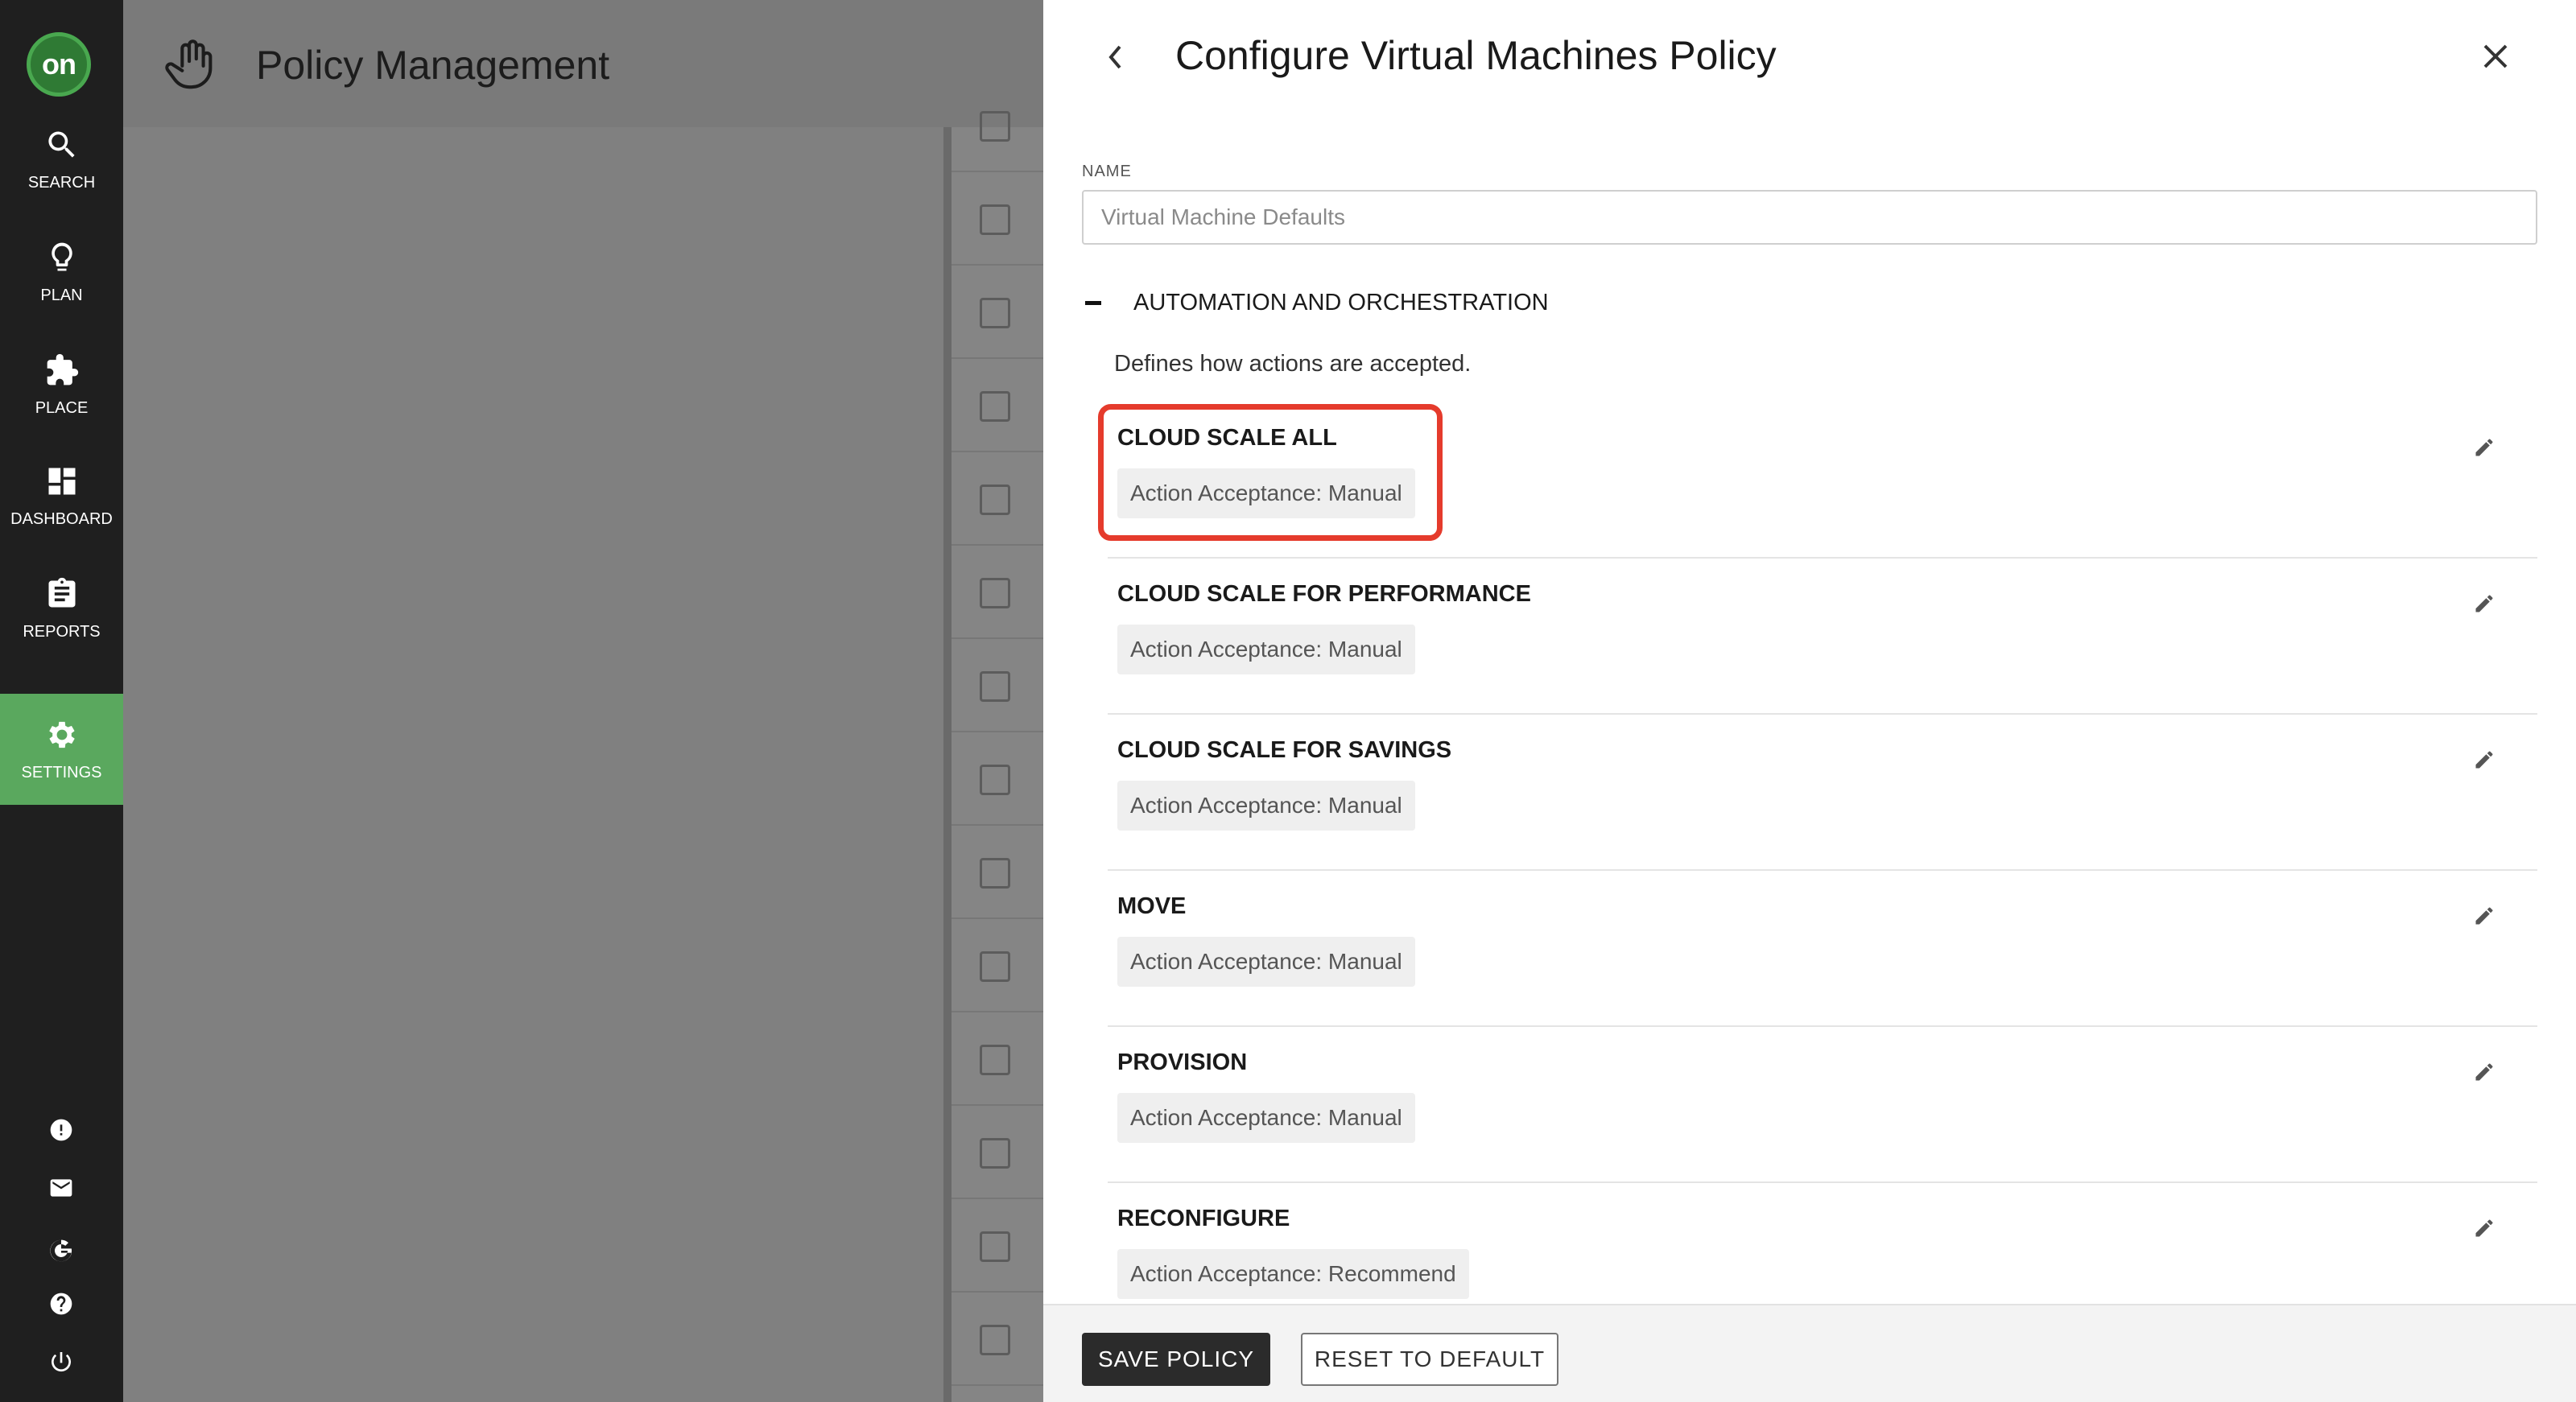  I want to click on nav-label: SETTINGS, so click(61, 772).